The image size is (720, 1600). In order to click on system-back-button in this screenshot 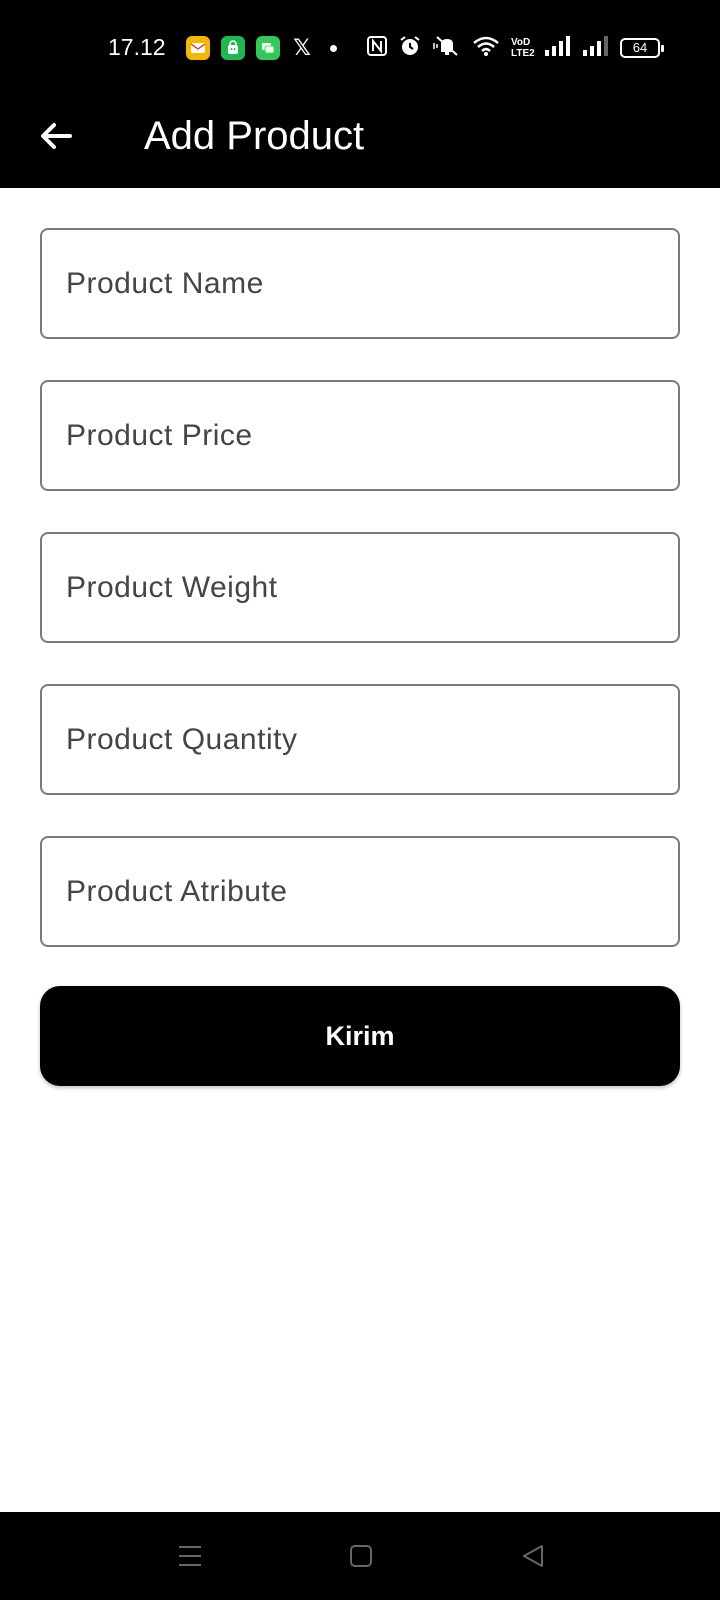, I will do `click(533, 1556)`.